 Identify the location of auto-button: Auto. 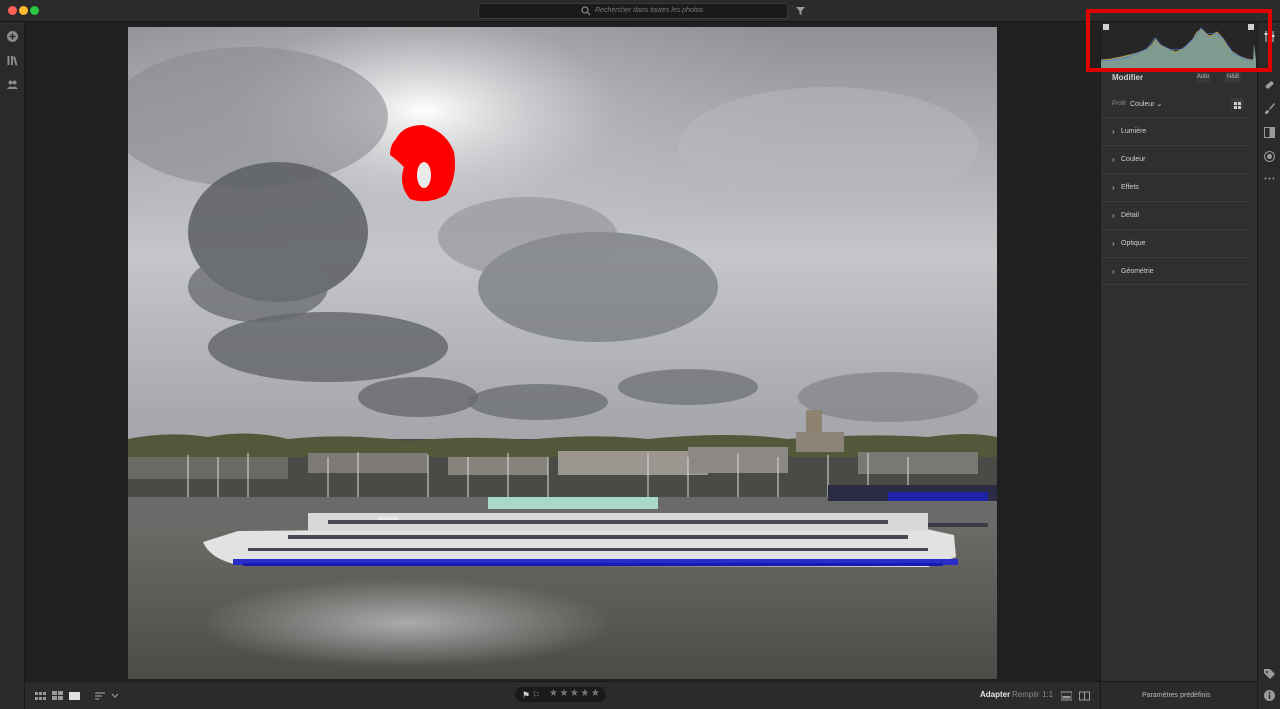
(1203, 77).